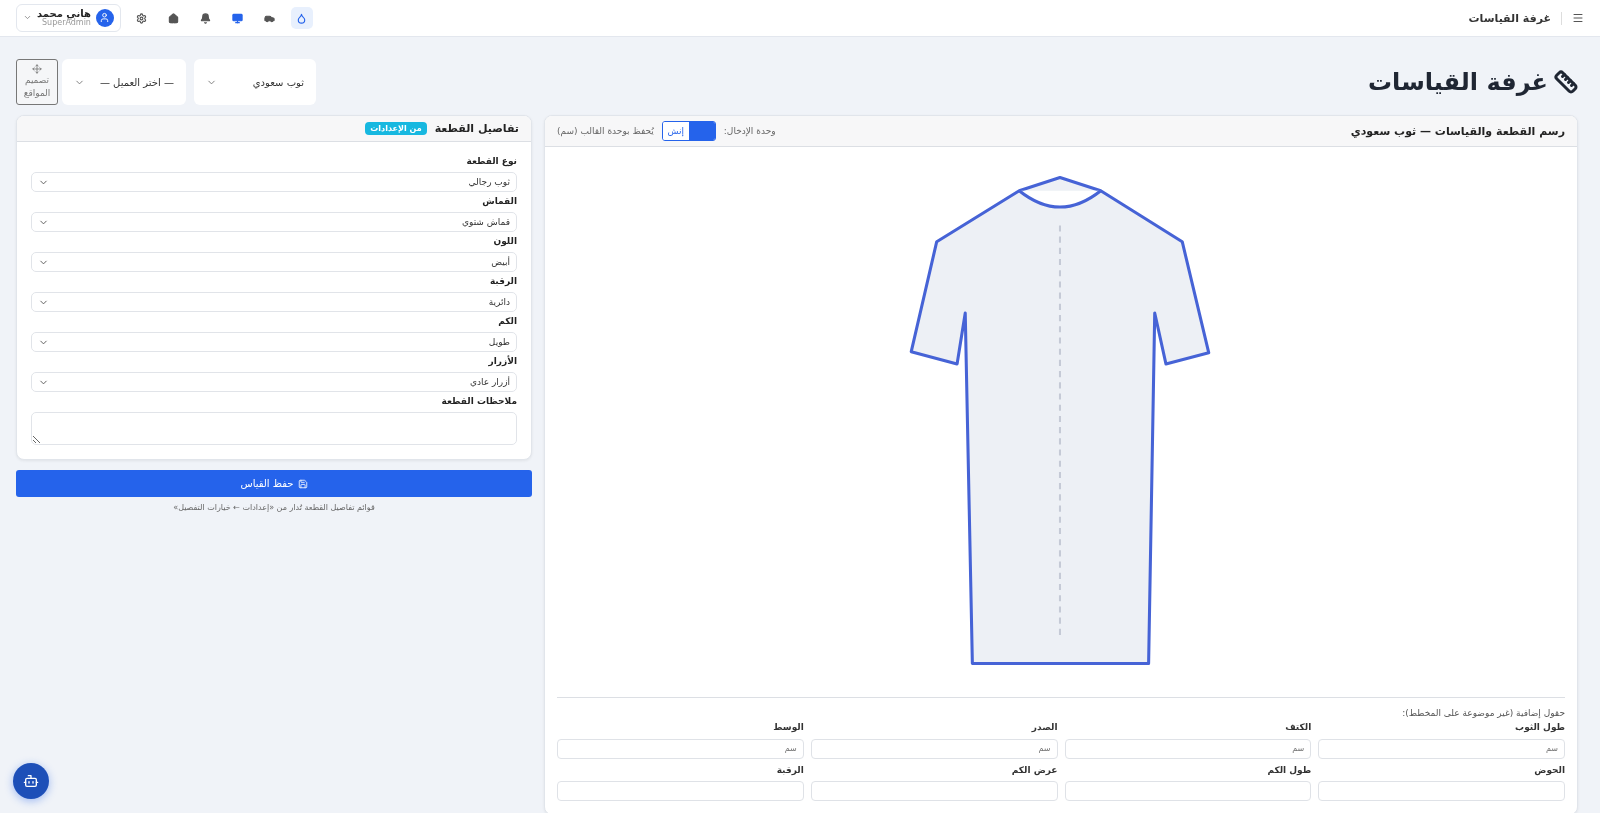  I want to click on avatar-icon, so click(104, 18).